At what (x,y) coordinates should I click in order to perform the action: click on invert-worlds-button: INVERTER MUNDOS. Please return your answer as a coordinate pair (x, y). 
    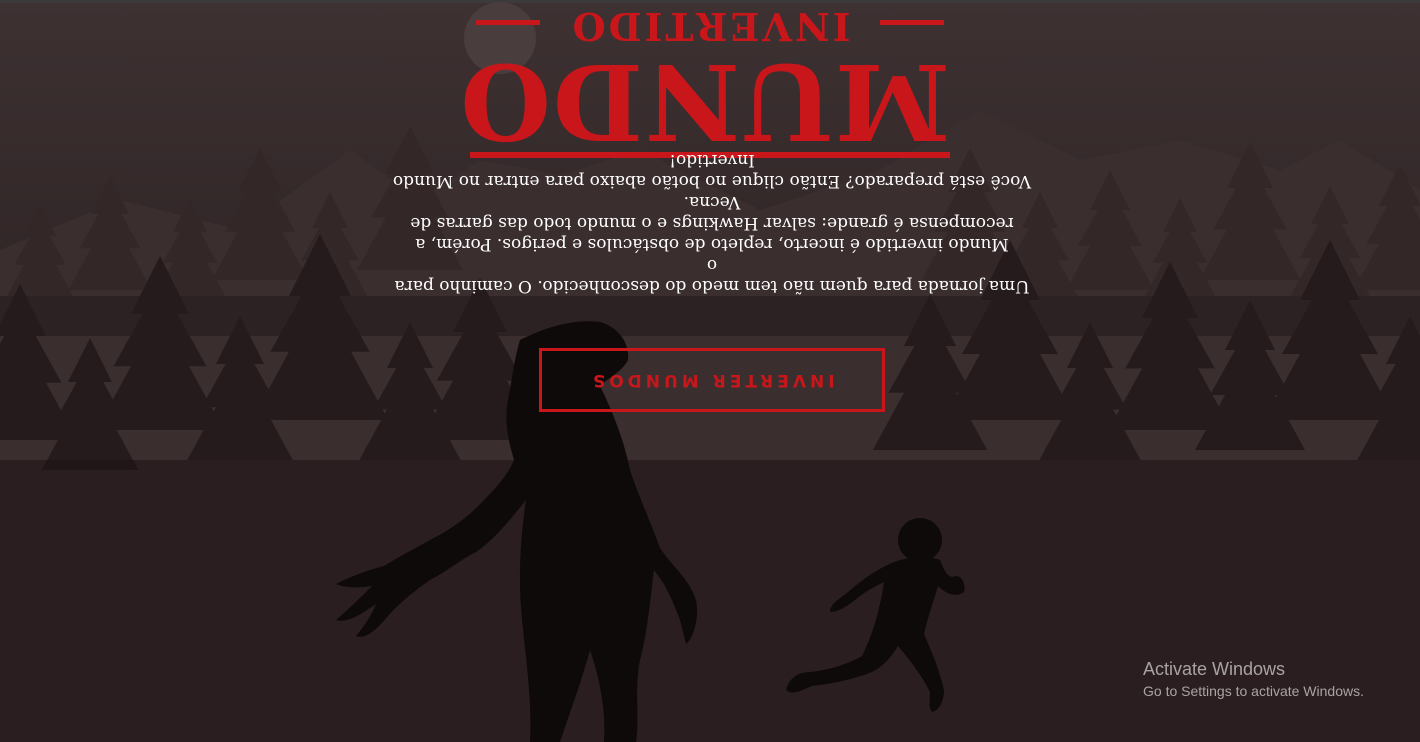
    Looking at the image, I should click on (712, 380).